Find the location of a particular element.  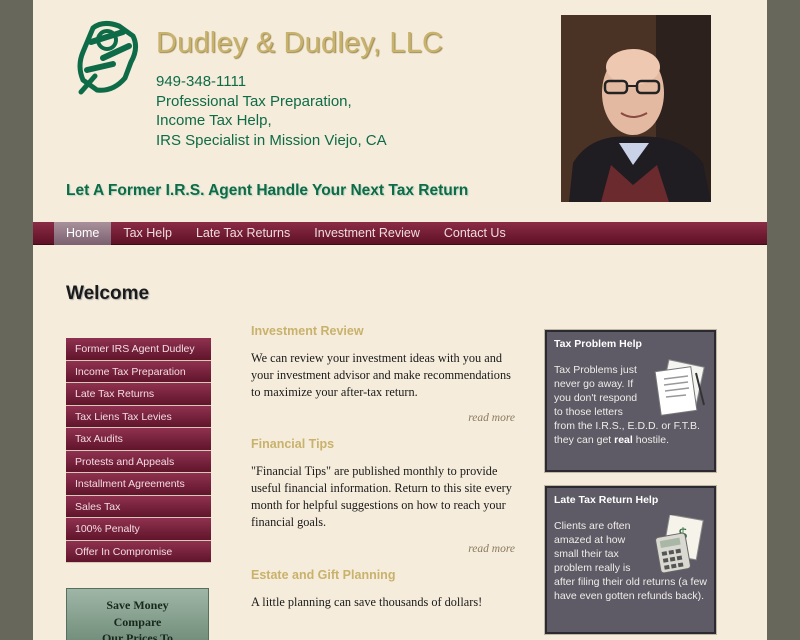

nav-contact-us: Contact Us is located at coordinates (475, 233).